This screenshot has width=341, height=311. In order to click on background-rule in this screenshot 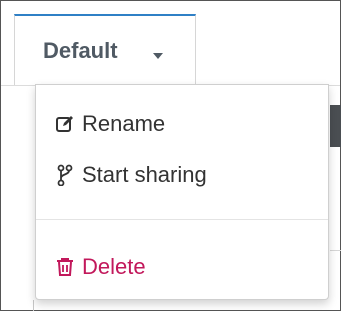, I will do `click(33, 305)`.